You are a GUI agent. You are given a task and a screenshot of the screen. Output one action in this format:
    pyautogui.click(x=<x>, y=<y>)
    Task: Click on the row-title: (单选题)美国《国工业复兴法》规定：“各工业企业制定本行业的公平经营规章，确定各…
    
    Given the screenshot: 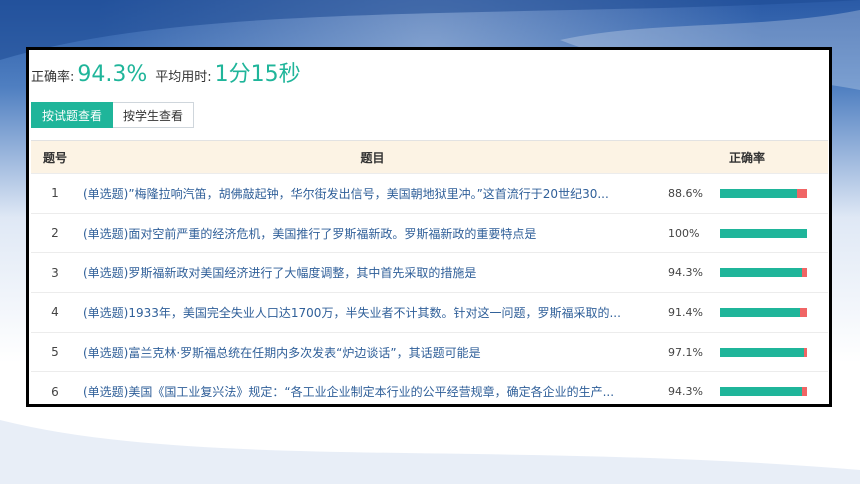 What is the action you would take?
    pyautogui.click(x=372, y=391)
    